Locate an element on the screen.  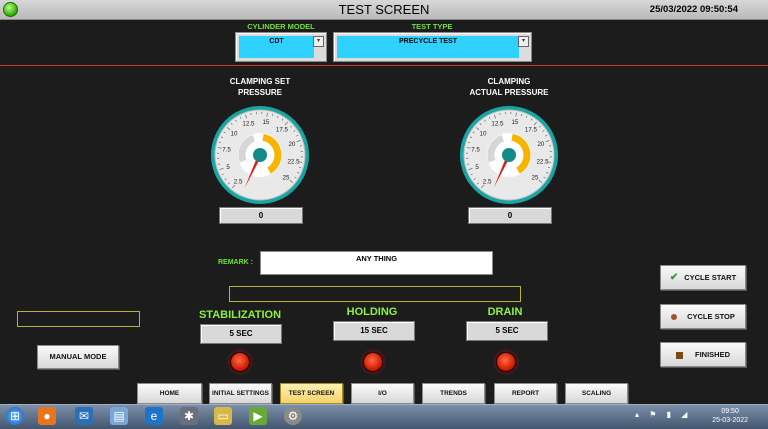
nav-io: I/O is located at coordinates (382, 393).